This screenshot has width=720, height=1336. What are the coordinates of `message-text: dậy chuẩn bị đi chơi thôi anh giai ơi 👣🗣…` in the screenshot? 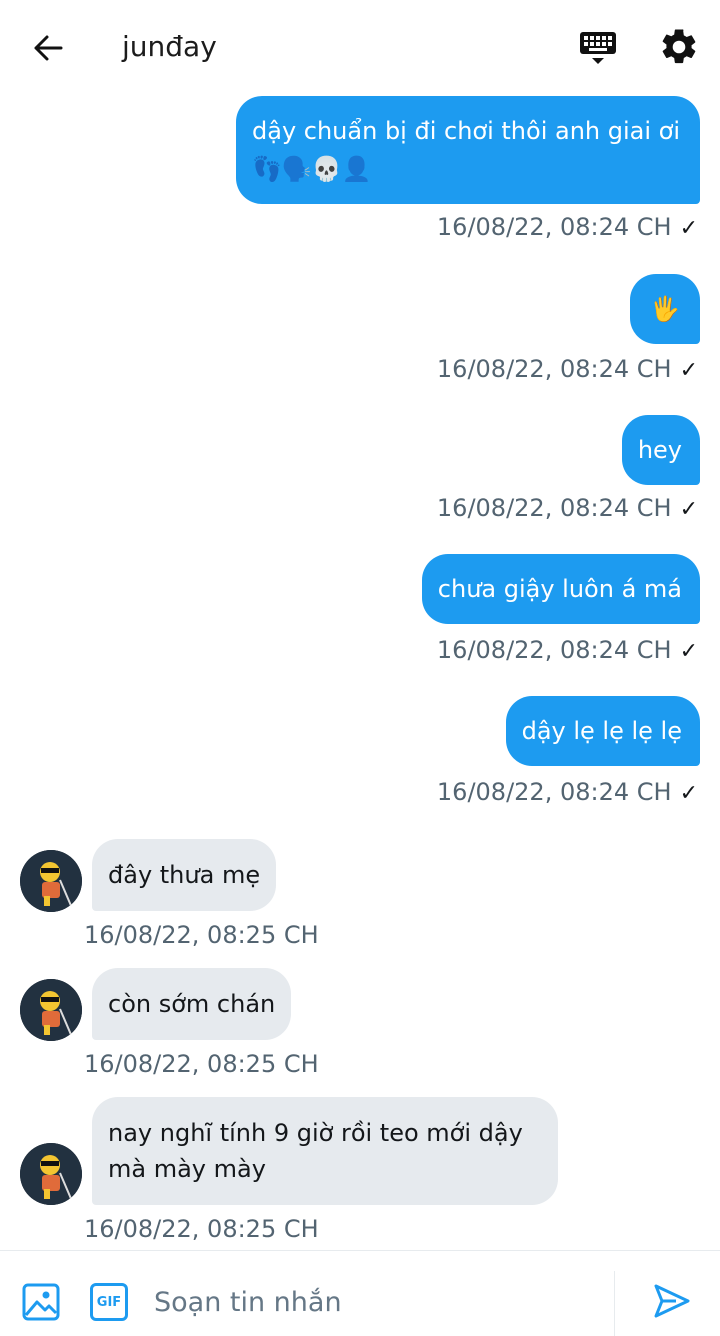 It's located at (466, 150).